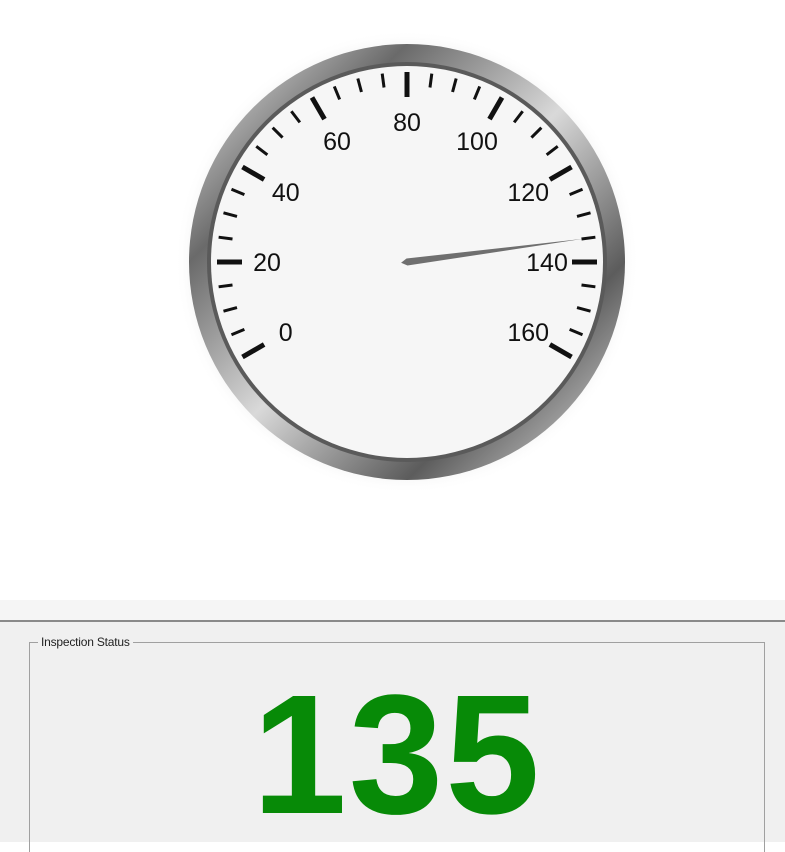 This screenshot has width=785, height=852. I want to click on gauge-label-160: 160, so click(528, 333).